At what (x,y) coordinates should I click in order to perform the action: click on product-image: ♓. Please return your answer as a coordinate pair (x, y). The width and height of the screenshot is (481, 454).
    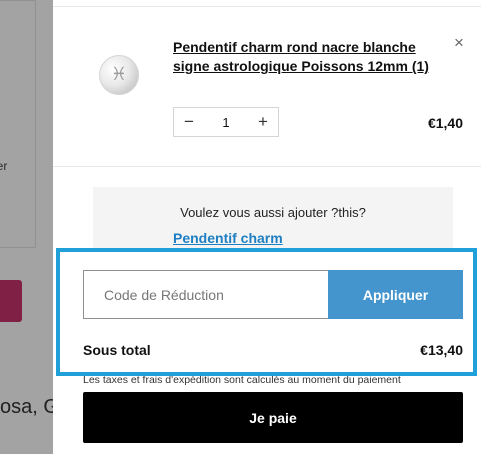
    Looking at the image, I should click on (119, 75).